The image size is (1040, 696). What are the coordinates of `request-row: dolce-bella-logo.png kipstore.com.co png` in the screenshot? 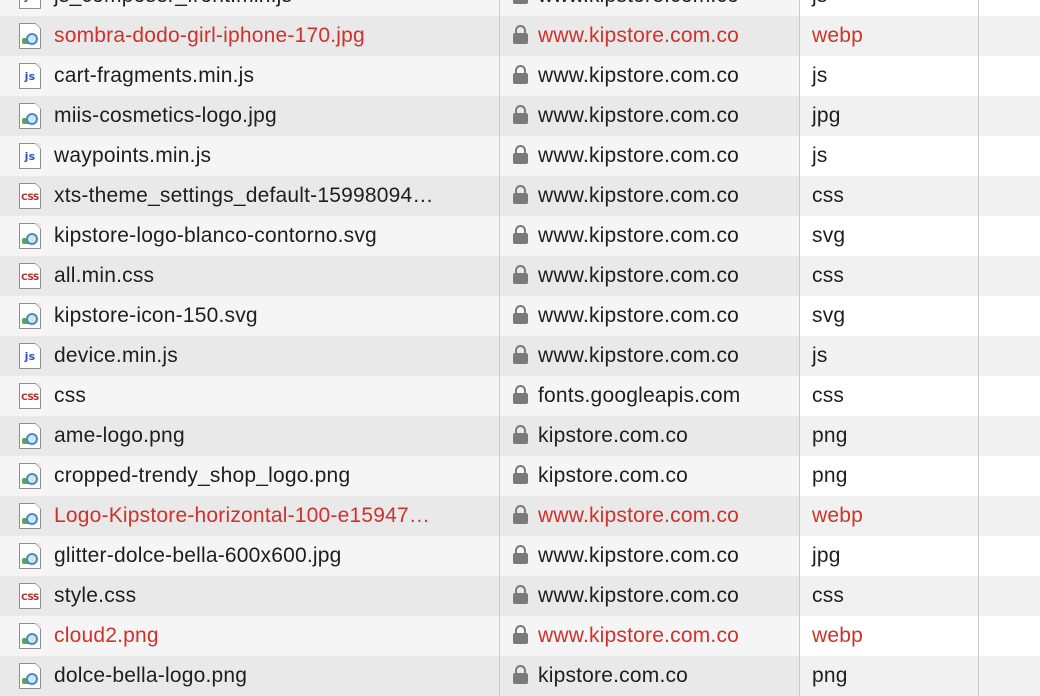 It's located at (520, 676).